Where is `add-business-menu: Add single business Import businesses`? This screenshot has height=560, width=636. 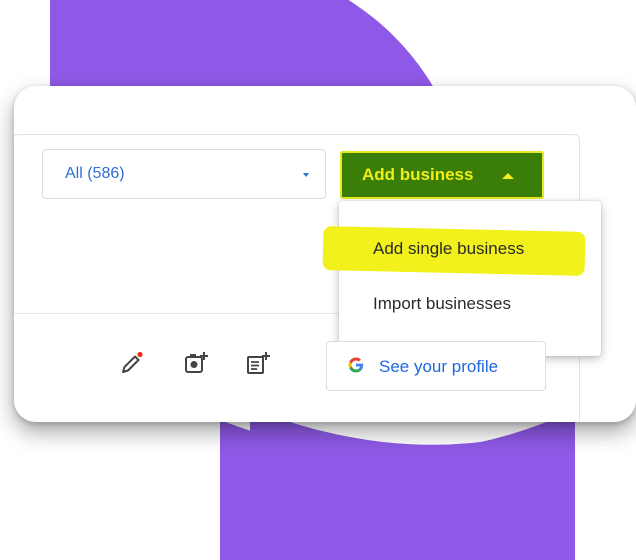 add-business-menu: Add single business Import businesses is located at coordinates (461, 278).